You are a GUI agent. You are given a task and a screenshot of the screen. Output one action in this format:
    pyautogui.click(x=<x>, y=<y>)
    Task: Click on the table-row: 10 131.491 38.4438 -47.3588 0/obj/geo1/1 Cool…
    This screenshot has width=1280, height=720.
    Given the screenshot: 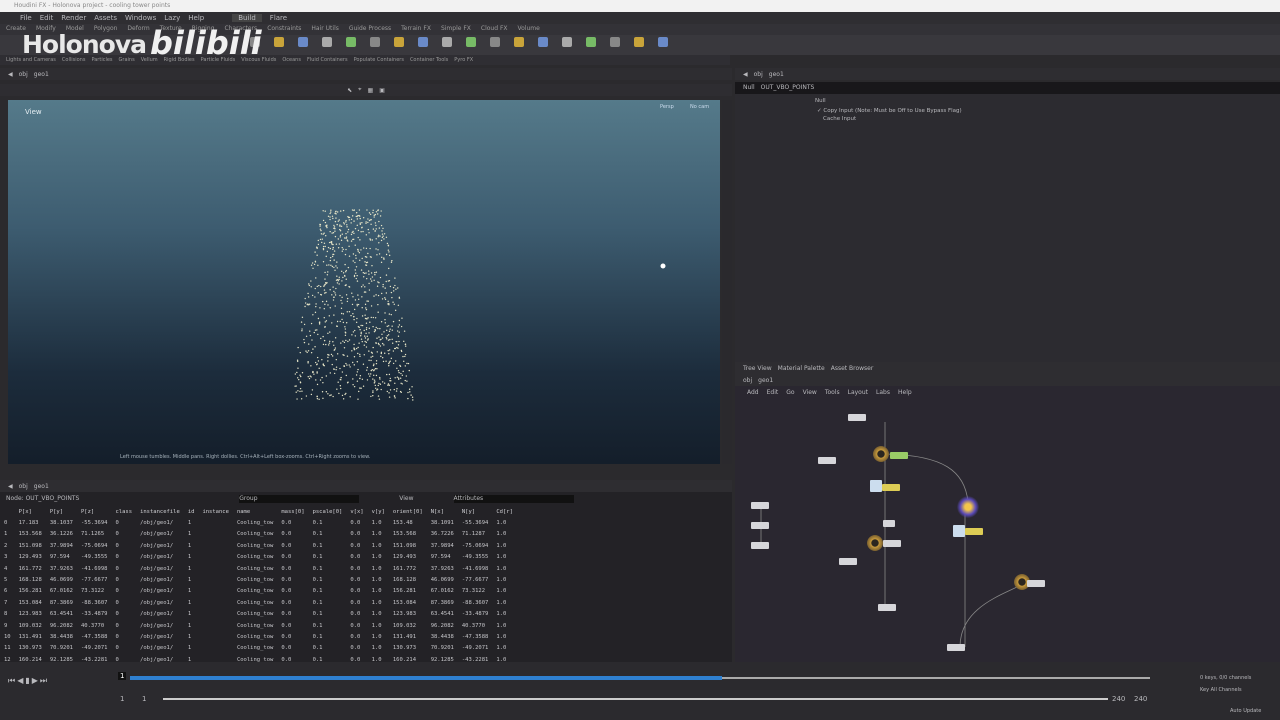 What is the action you would take?
    pyautogui.click(x=258, y=636)
    